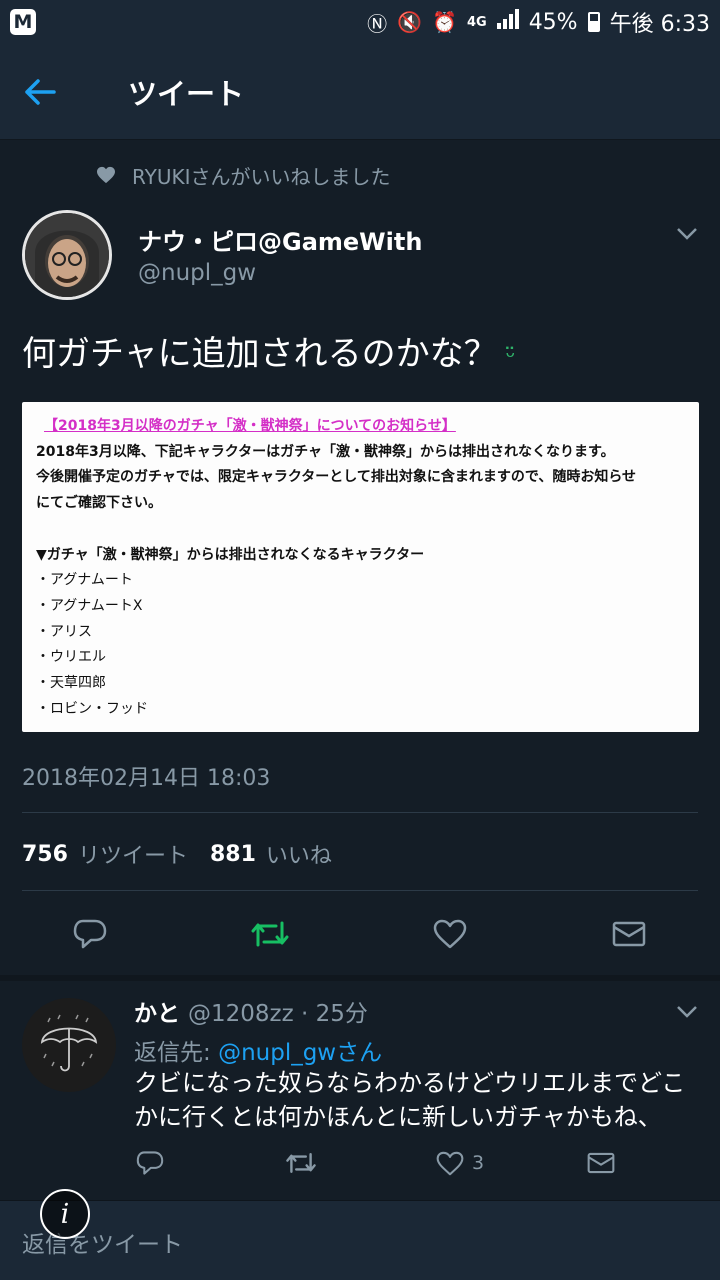 The width and height of the screenshot is (720, 1280). I want to click on avatar, so click(67, 255).